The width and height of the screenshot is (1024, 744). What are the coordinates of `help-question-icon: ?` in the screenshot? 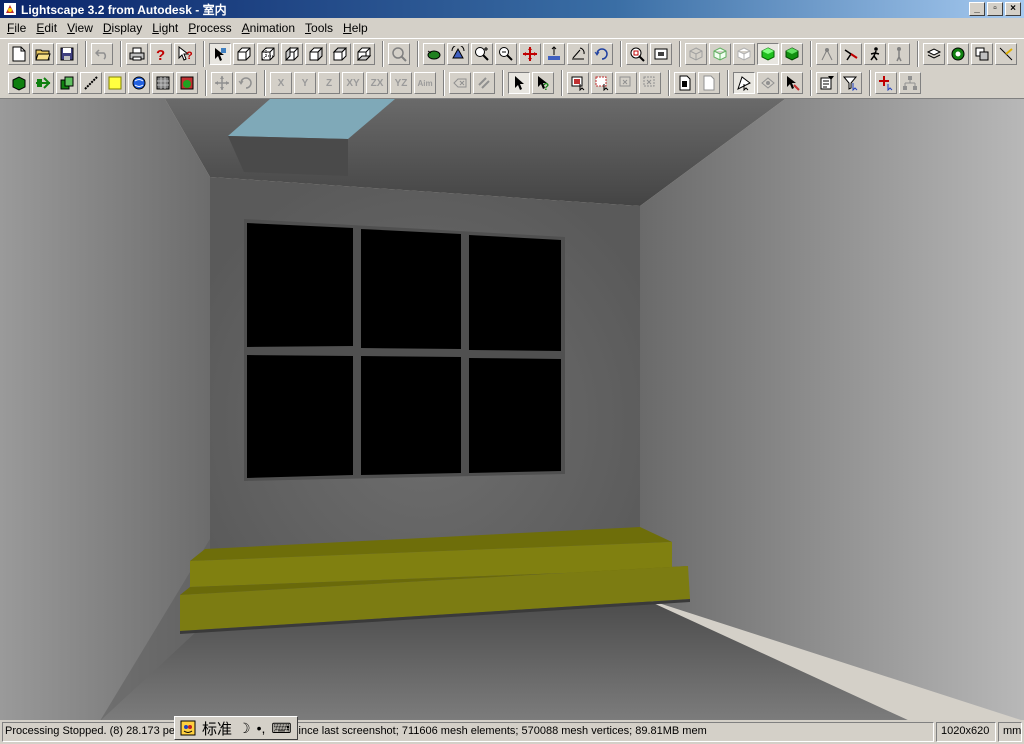 It's located at (161, 53).